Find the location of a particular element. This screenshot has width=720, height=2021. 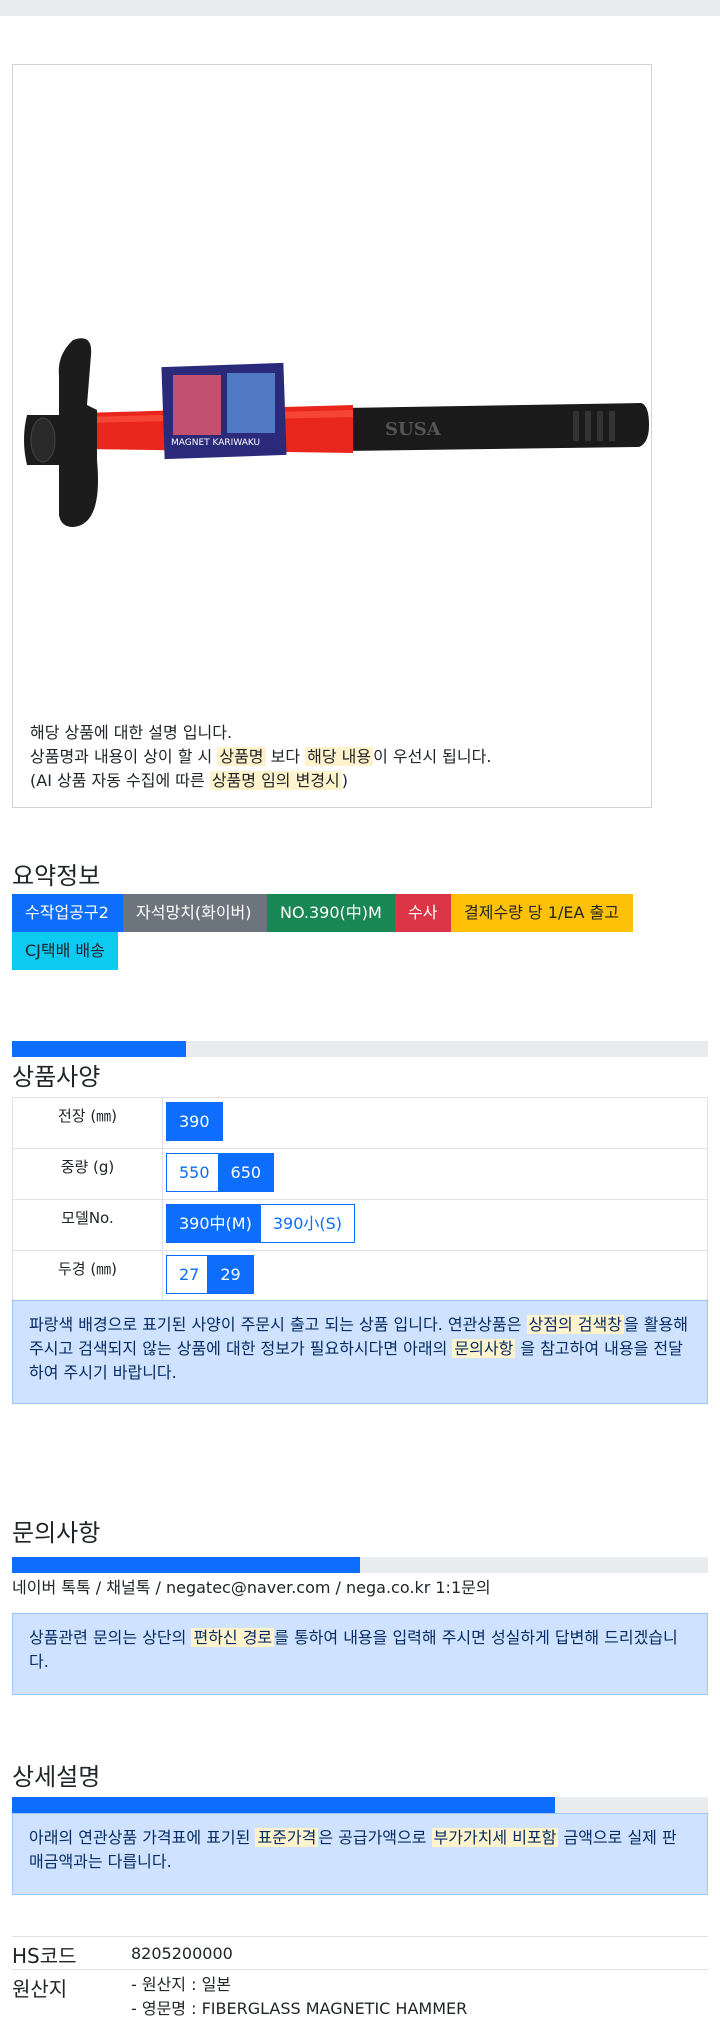

option-weight-650: 650 is located at coordinates (246, 1172).